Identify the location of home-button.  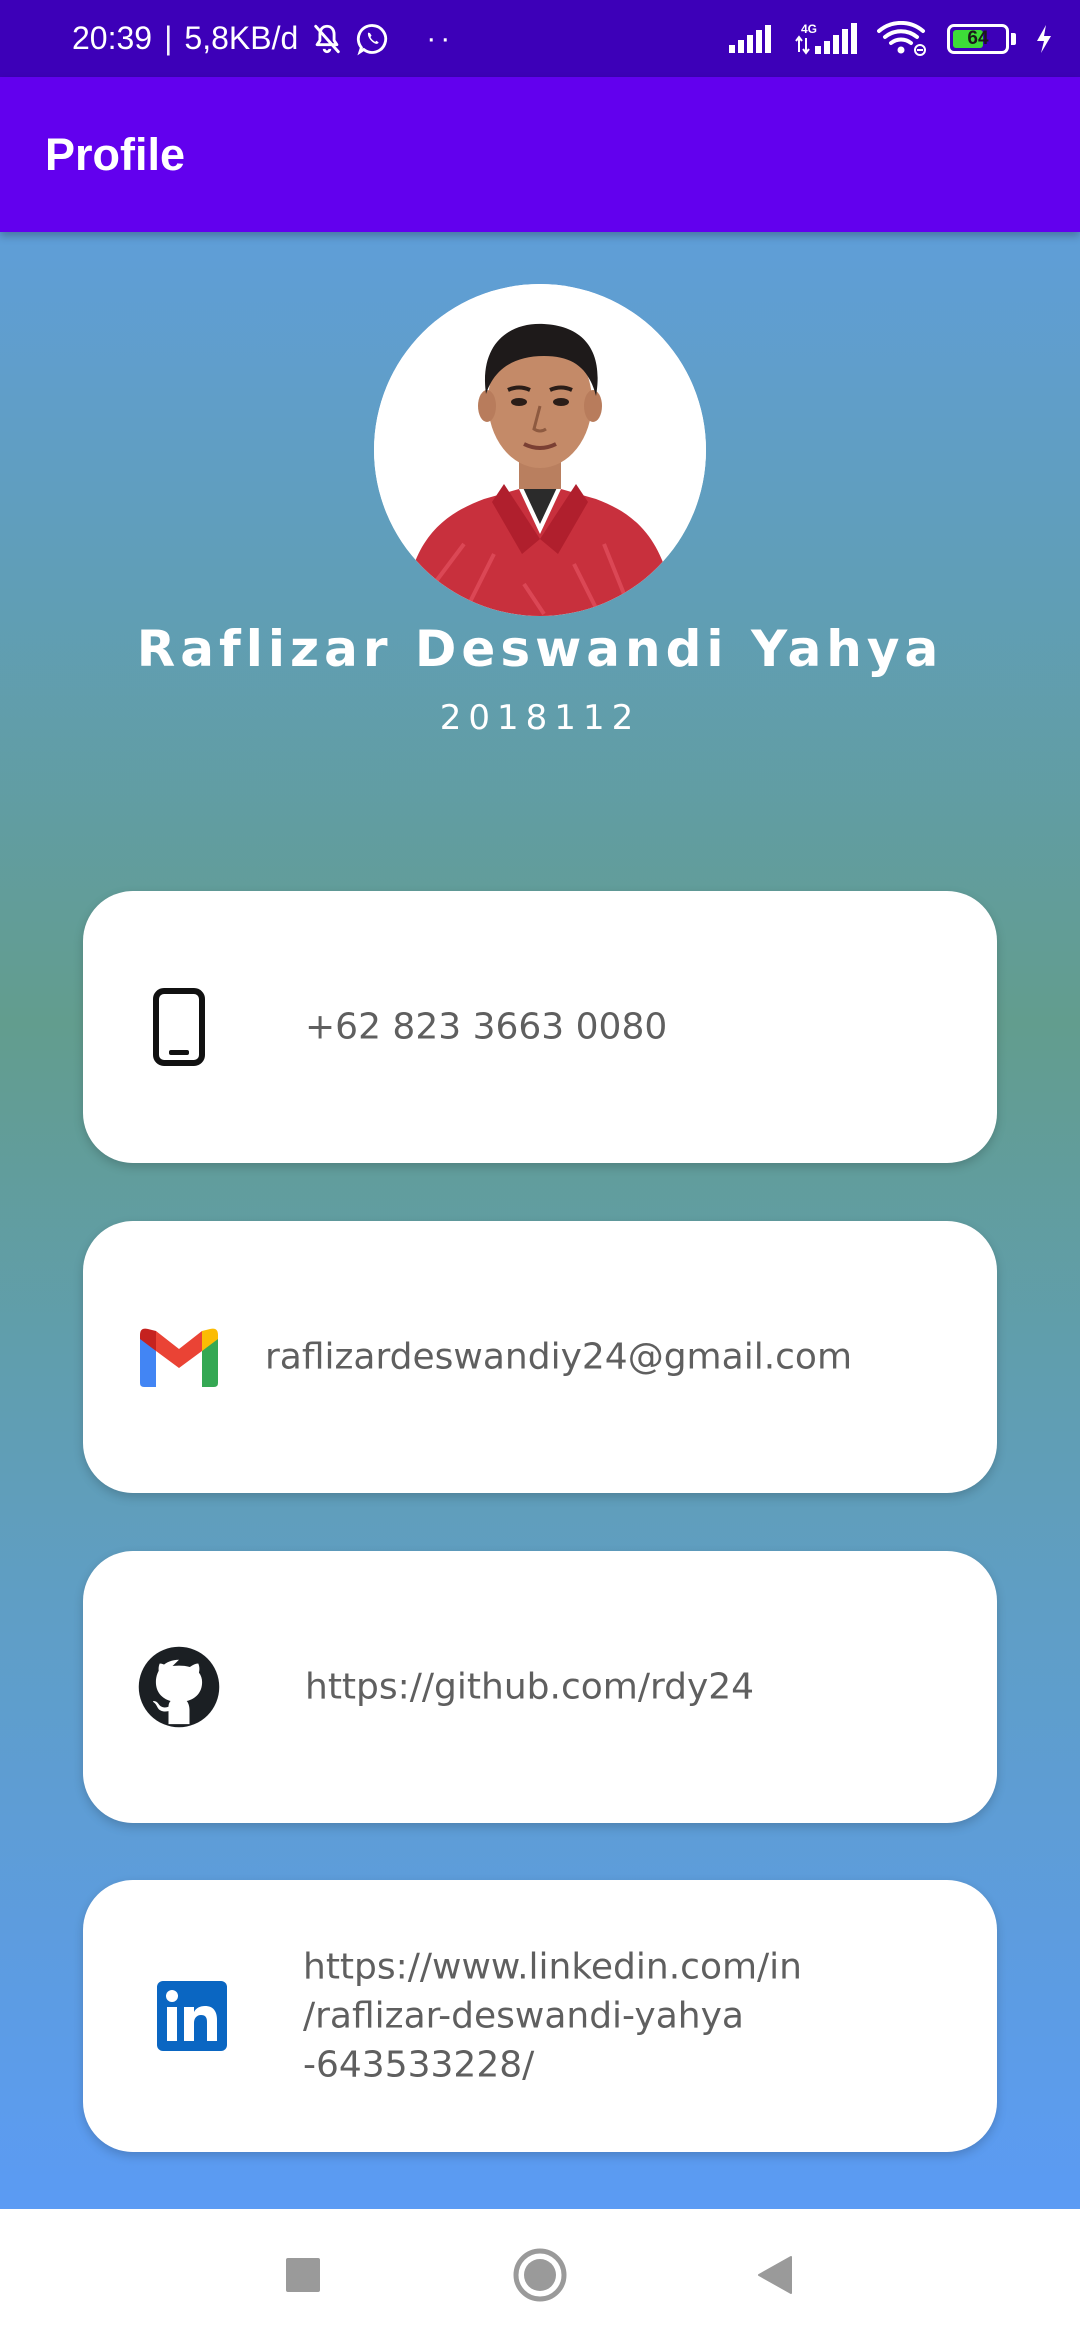
(540, 2274).